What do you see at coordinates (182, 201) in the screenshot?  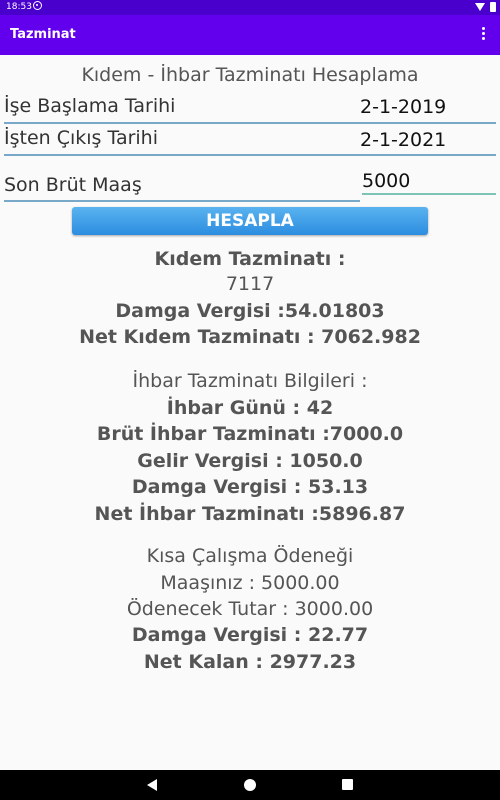 I see `salary-divider` at bounding box center [182, 201].